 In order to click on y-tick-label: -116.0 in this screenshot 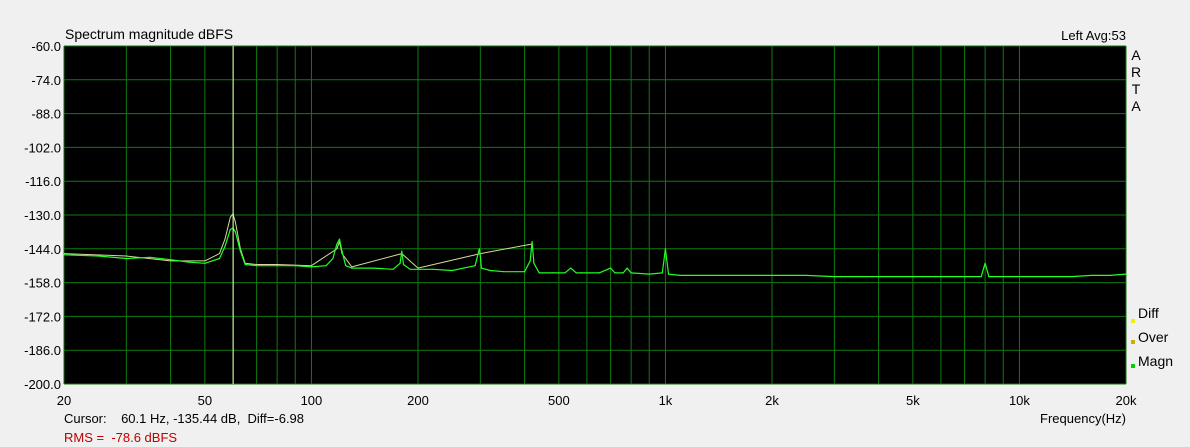, I will do `click(43, 181)`.